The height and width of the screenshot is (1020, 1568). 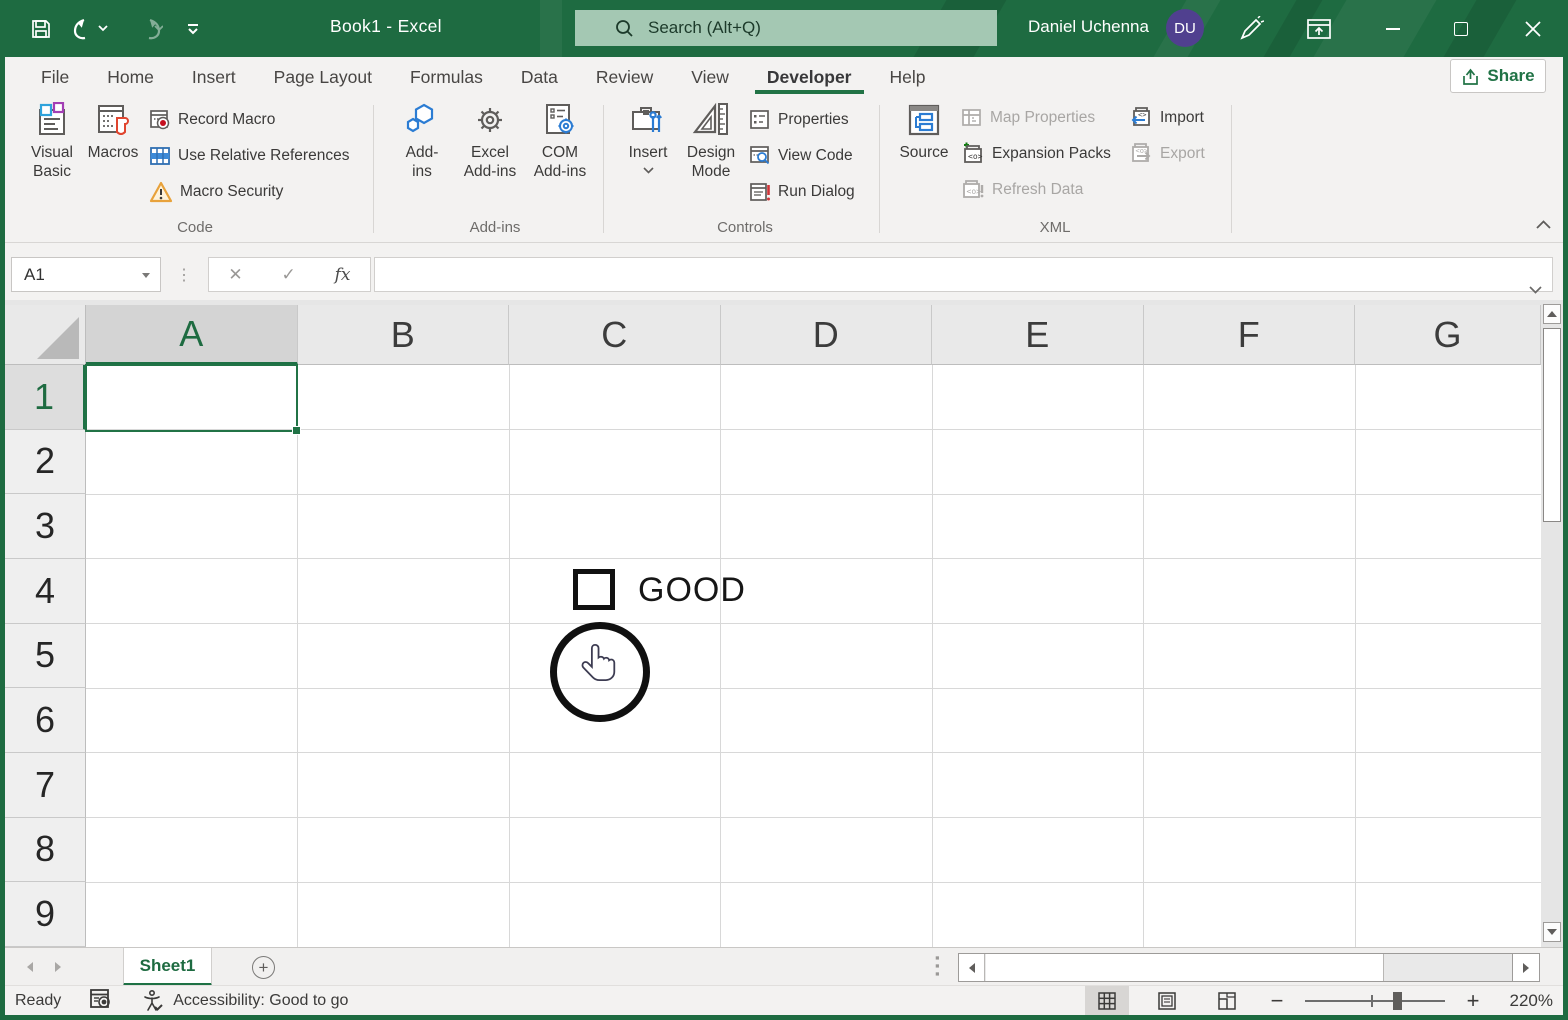 I want to click on source-button: Source, so click(x=924, y=132).